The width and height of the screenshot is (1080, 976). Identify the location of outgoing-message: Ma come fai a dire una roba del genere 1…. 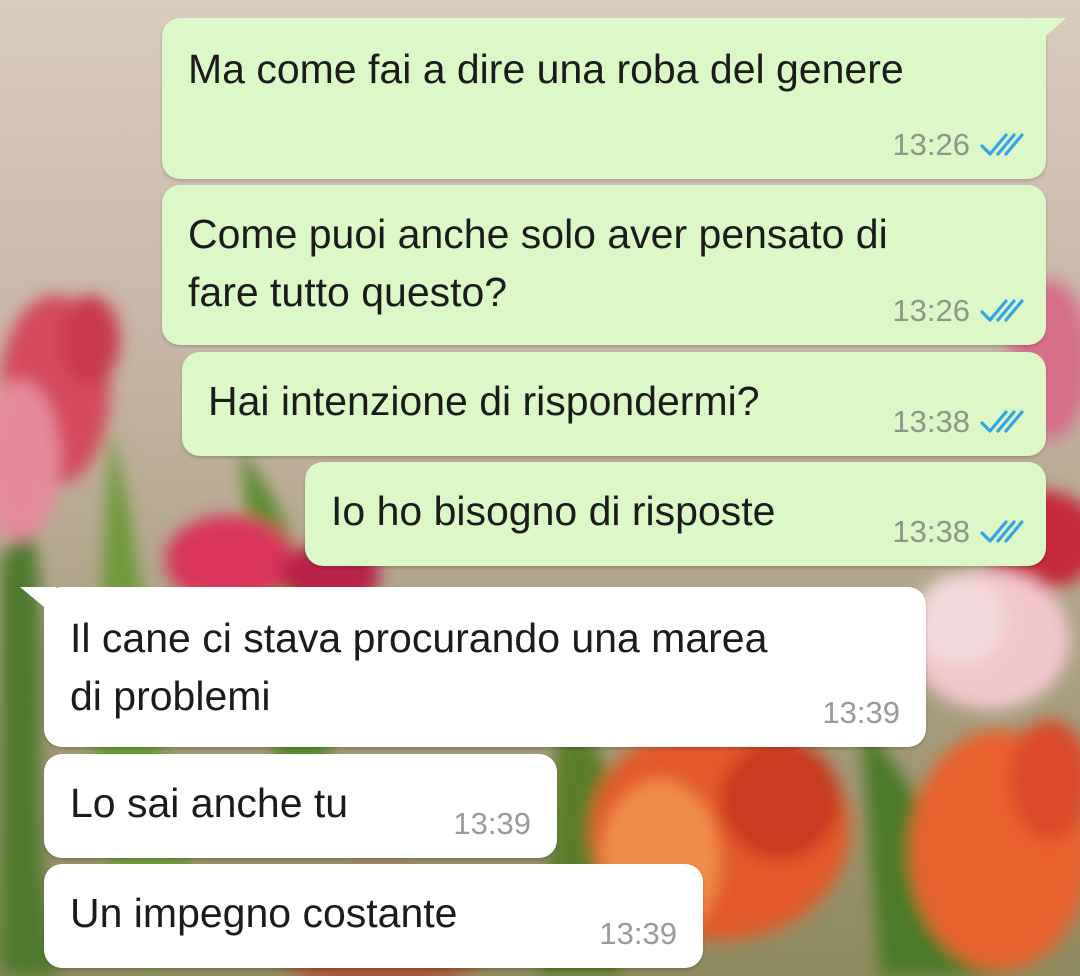
(614, 98).